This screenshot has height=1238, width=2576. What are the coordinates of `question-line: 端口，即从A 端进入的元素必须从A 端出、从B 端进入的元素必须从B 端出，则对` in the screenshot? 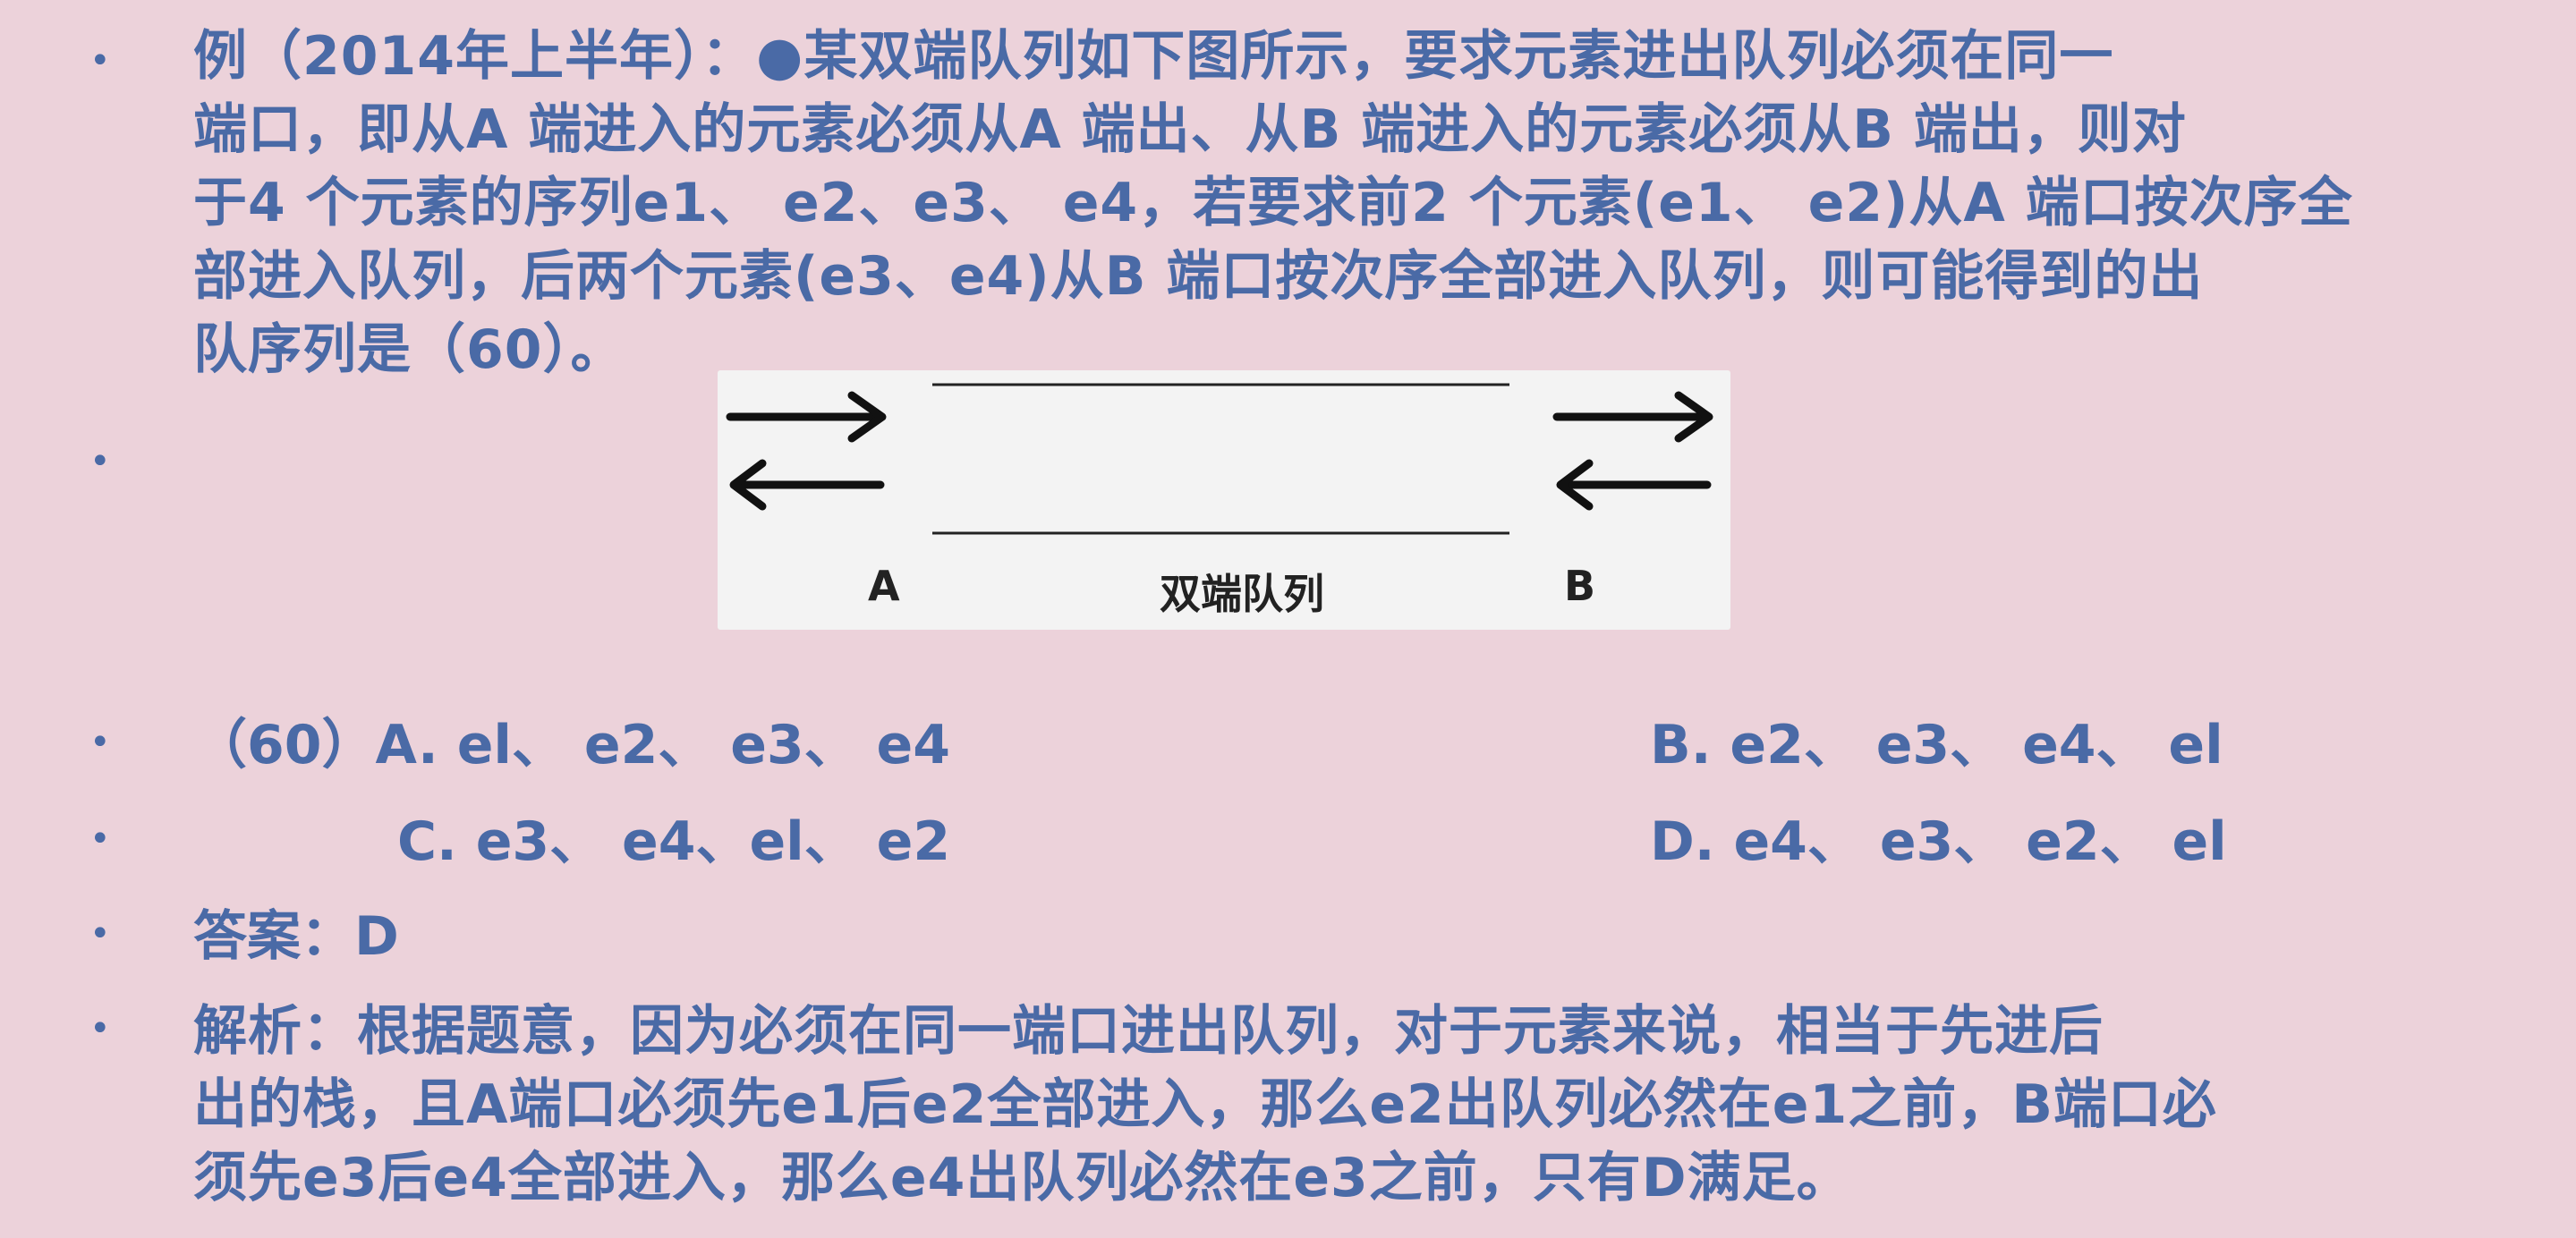 It's located at (1190, 129).